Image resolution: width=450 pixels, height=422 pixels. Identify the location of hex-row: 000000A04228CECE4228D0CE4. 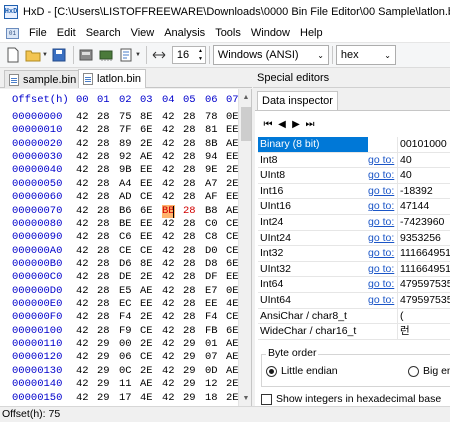
(125, 251).